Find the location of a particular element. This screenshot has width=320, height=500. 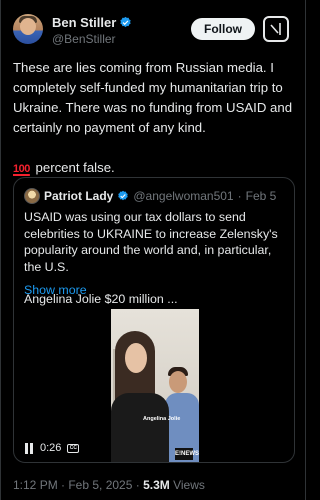

show-more-link: Show more is located at coordinates (55, 290).